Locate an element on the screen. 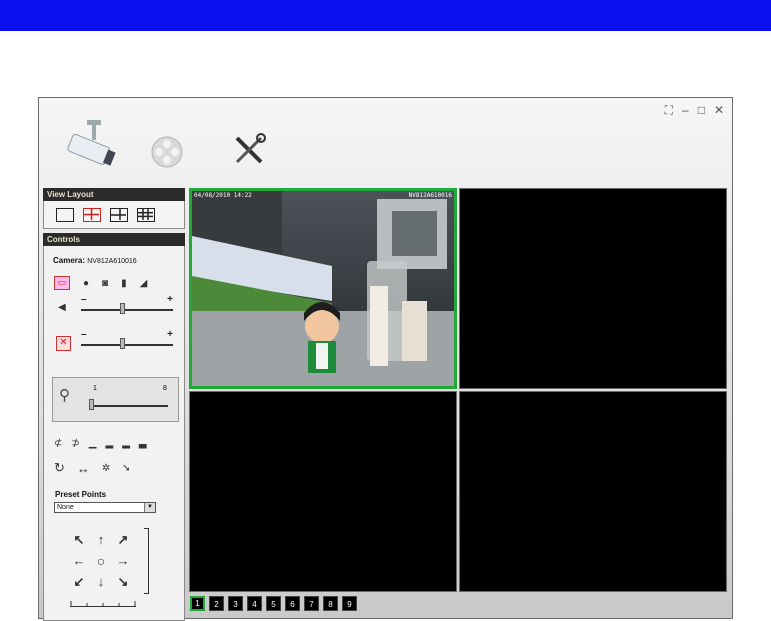  layout-quad-icon is located at coordinates (92, 214).